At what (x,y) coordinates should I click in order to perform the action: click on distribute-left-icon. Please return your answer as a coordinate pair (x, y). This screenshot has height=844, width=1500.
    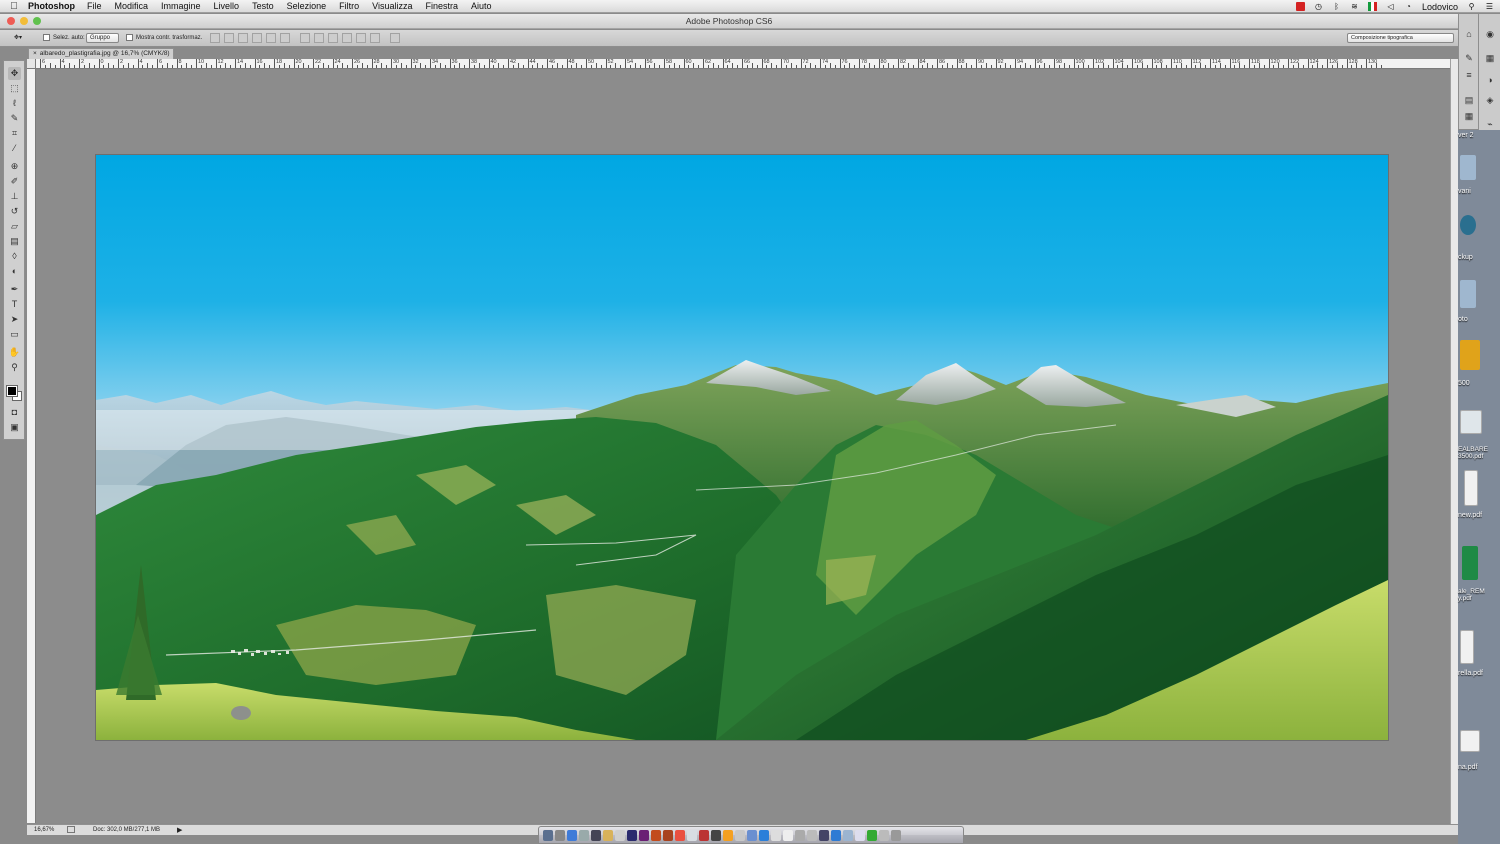
    Looking at the image, I should click on (347, 38).